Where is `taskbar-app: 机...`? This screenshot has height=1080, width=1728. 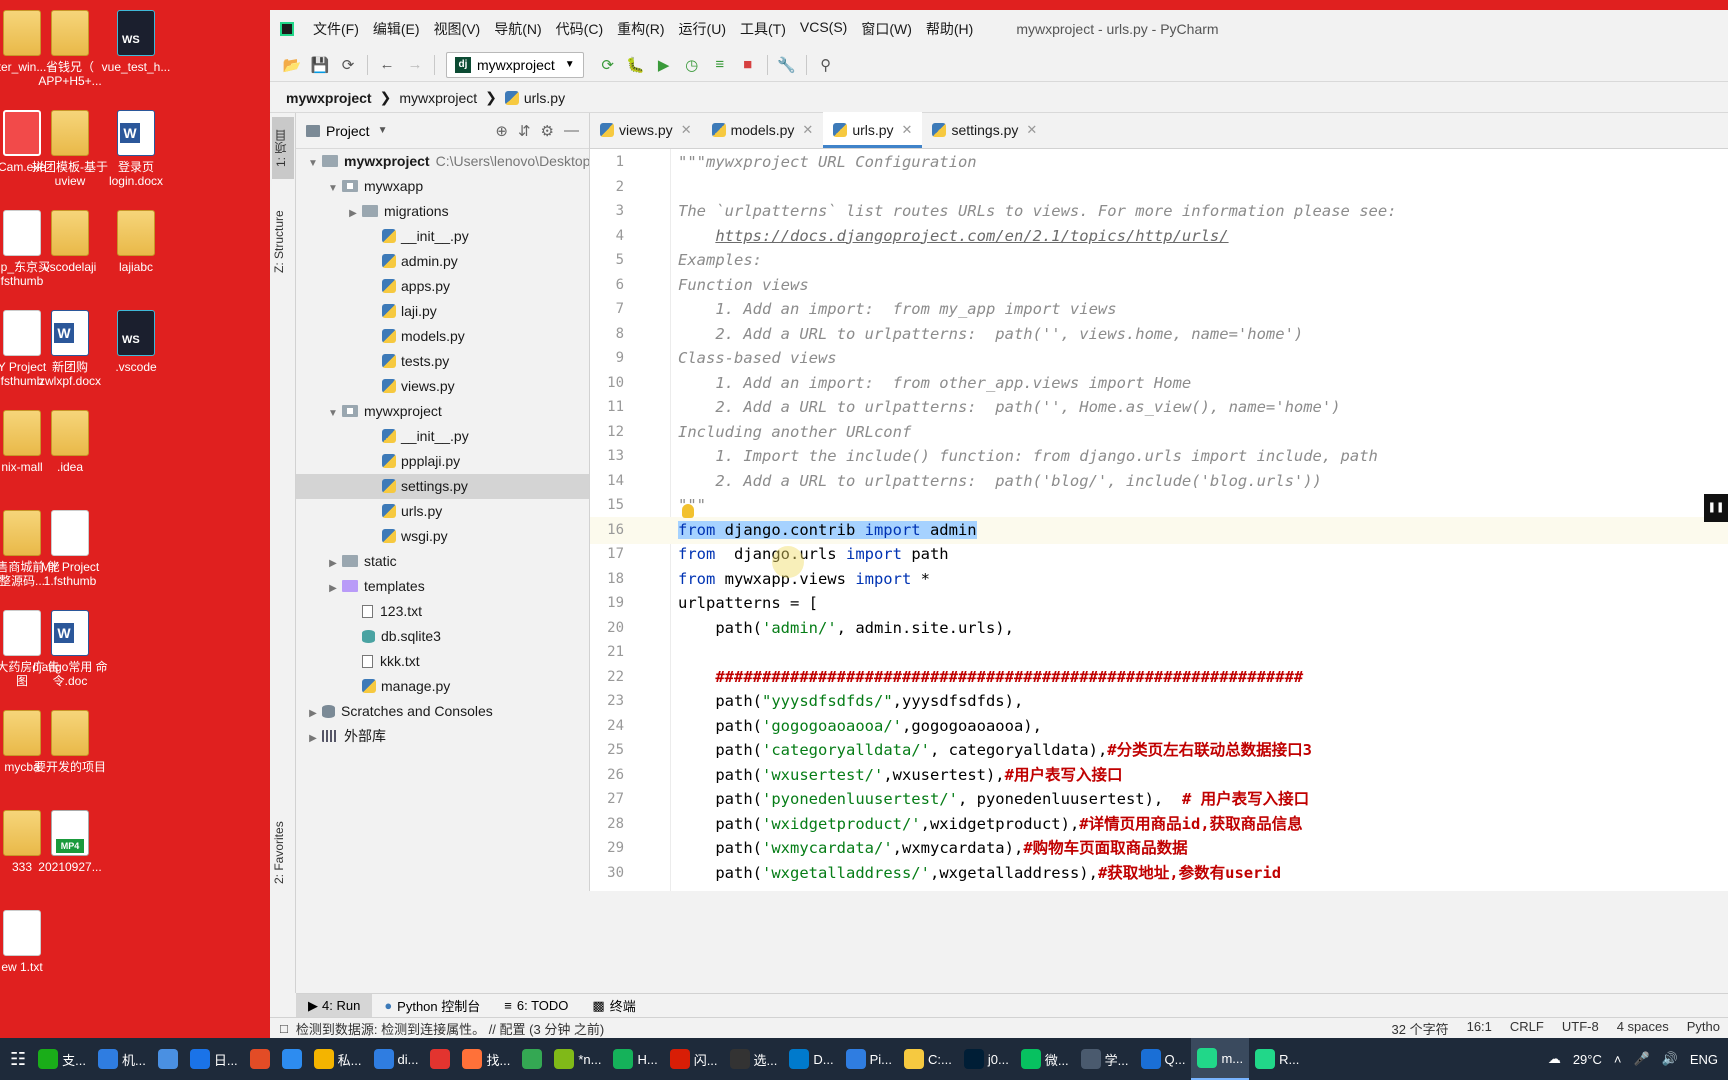
taskbar-app: 机... is located at coordinates (122, 1059).